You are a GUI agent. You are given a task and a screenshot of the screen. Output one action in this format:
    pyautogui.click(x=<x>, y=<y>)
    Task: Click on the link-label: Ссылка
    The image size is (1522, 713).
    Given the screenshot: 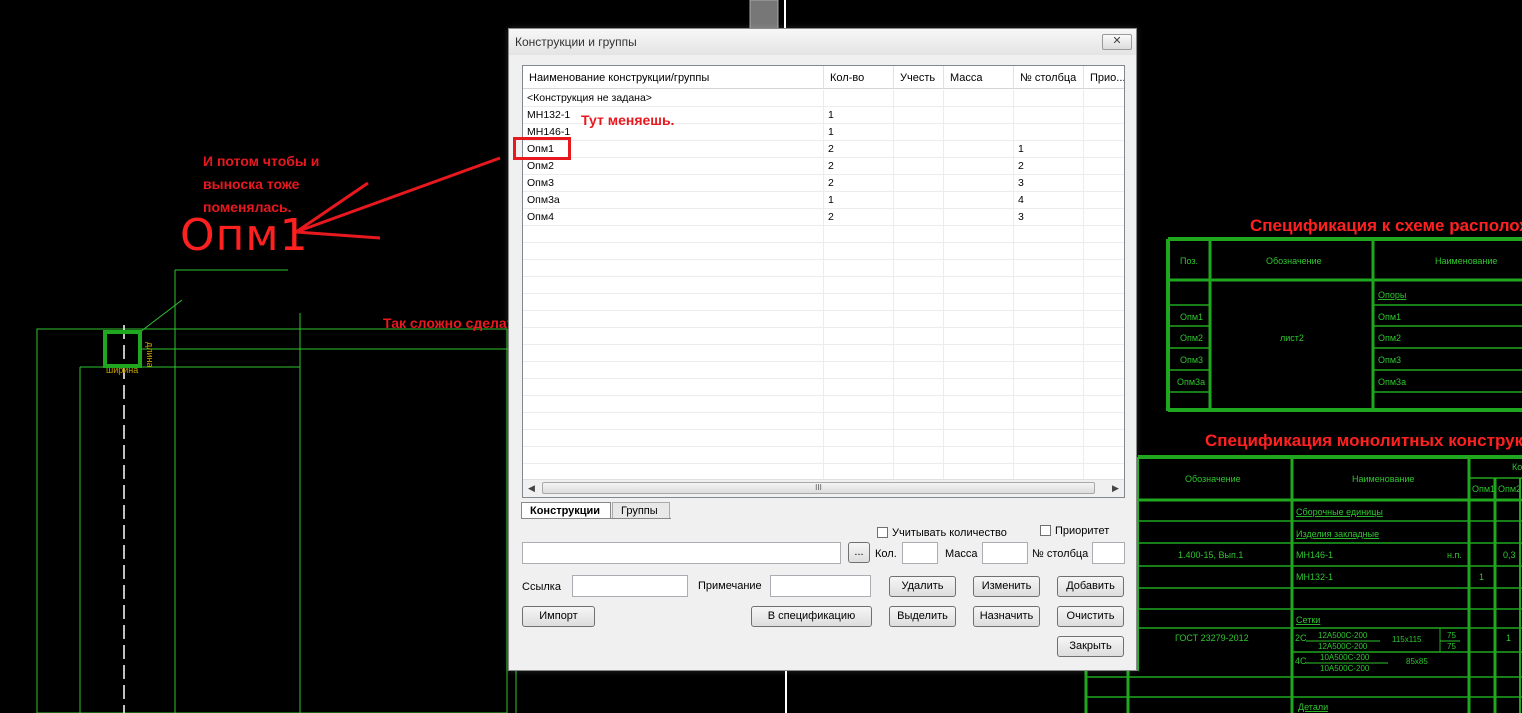 What is the action you would take?
    pyautogui.click(x=541, y=587)
    